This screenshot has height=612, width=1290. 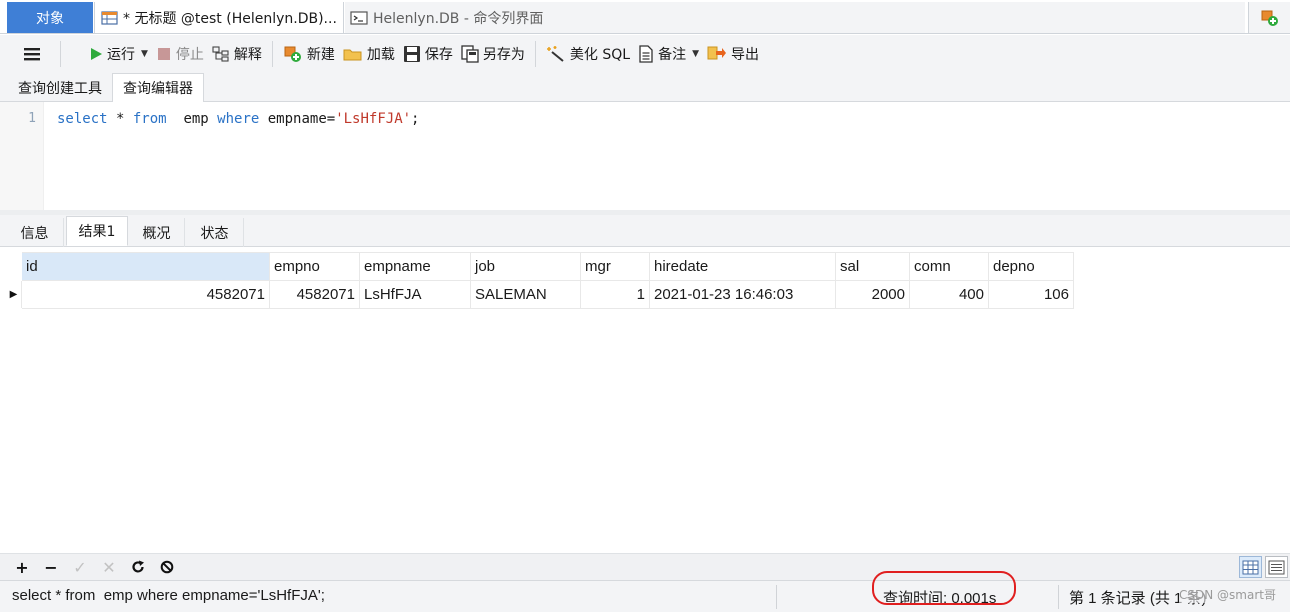 What do you see at coordinates (1031, 266) in the screenshot?
I see `column-header-depno: depno` at bounding box center [1031, 266].